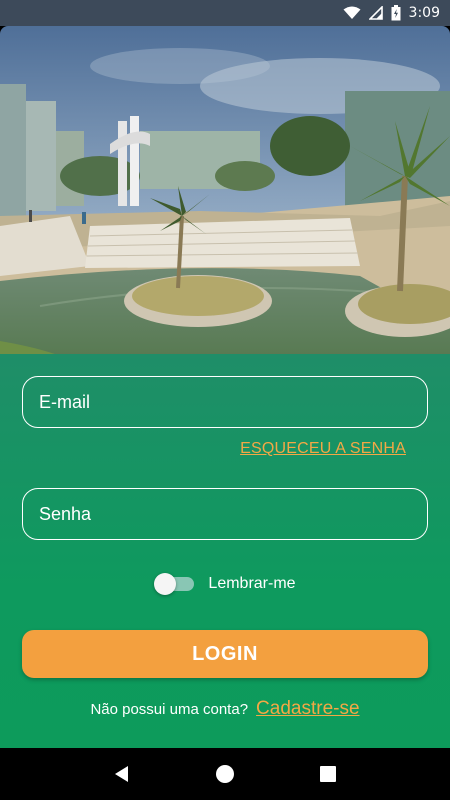 Image resolution: width=450 pixels, height=800 pixels. Describe the element at coordinates (225, 13) in the screenshot. I see `status-bar: 3:09` at that location.